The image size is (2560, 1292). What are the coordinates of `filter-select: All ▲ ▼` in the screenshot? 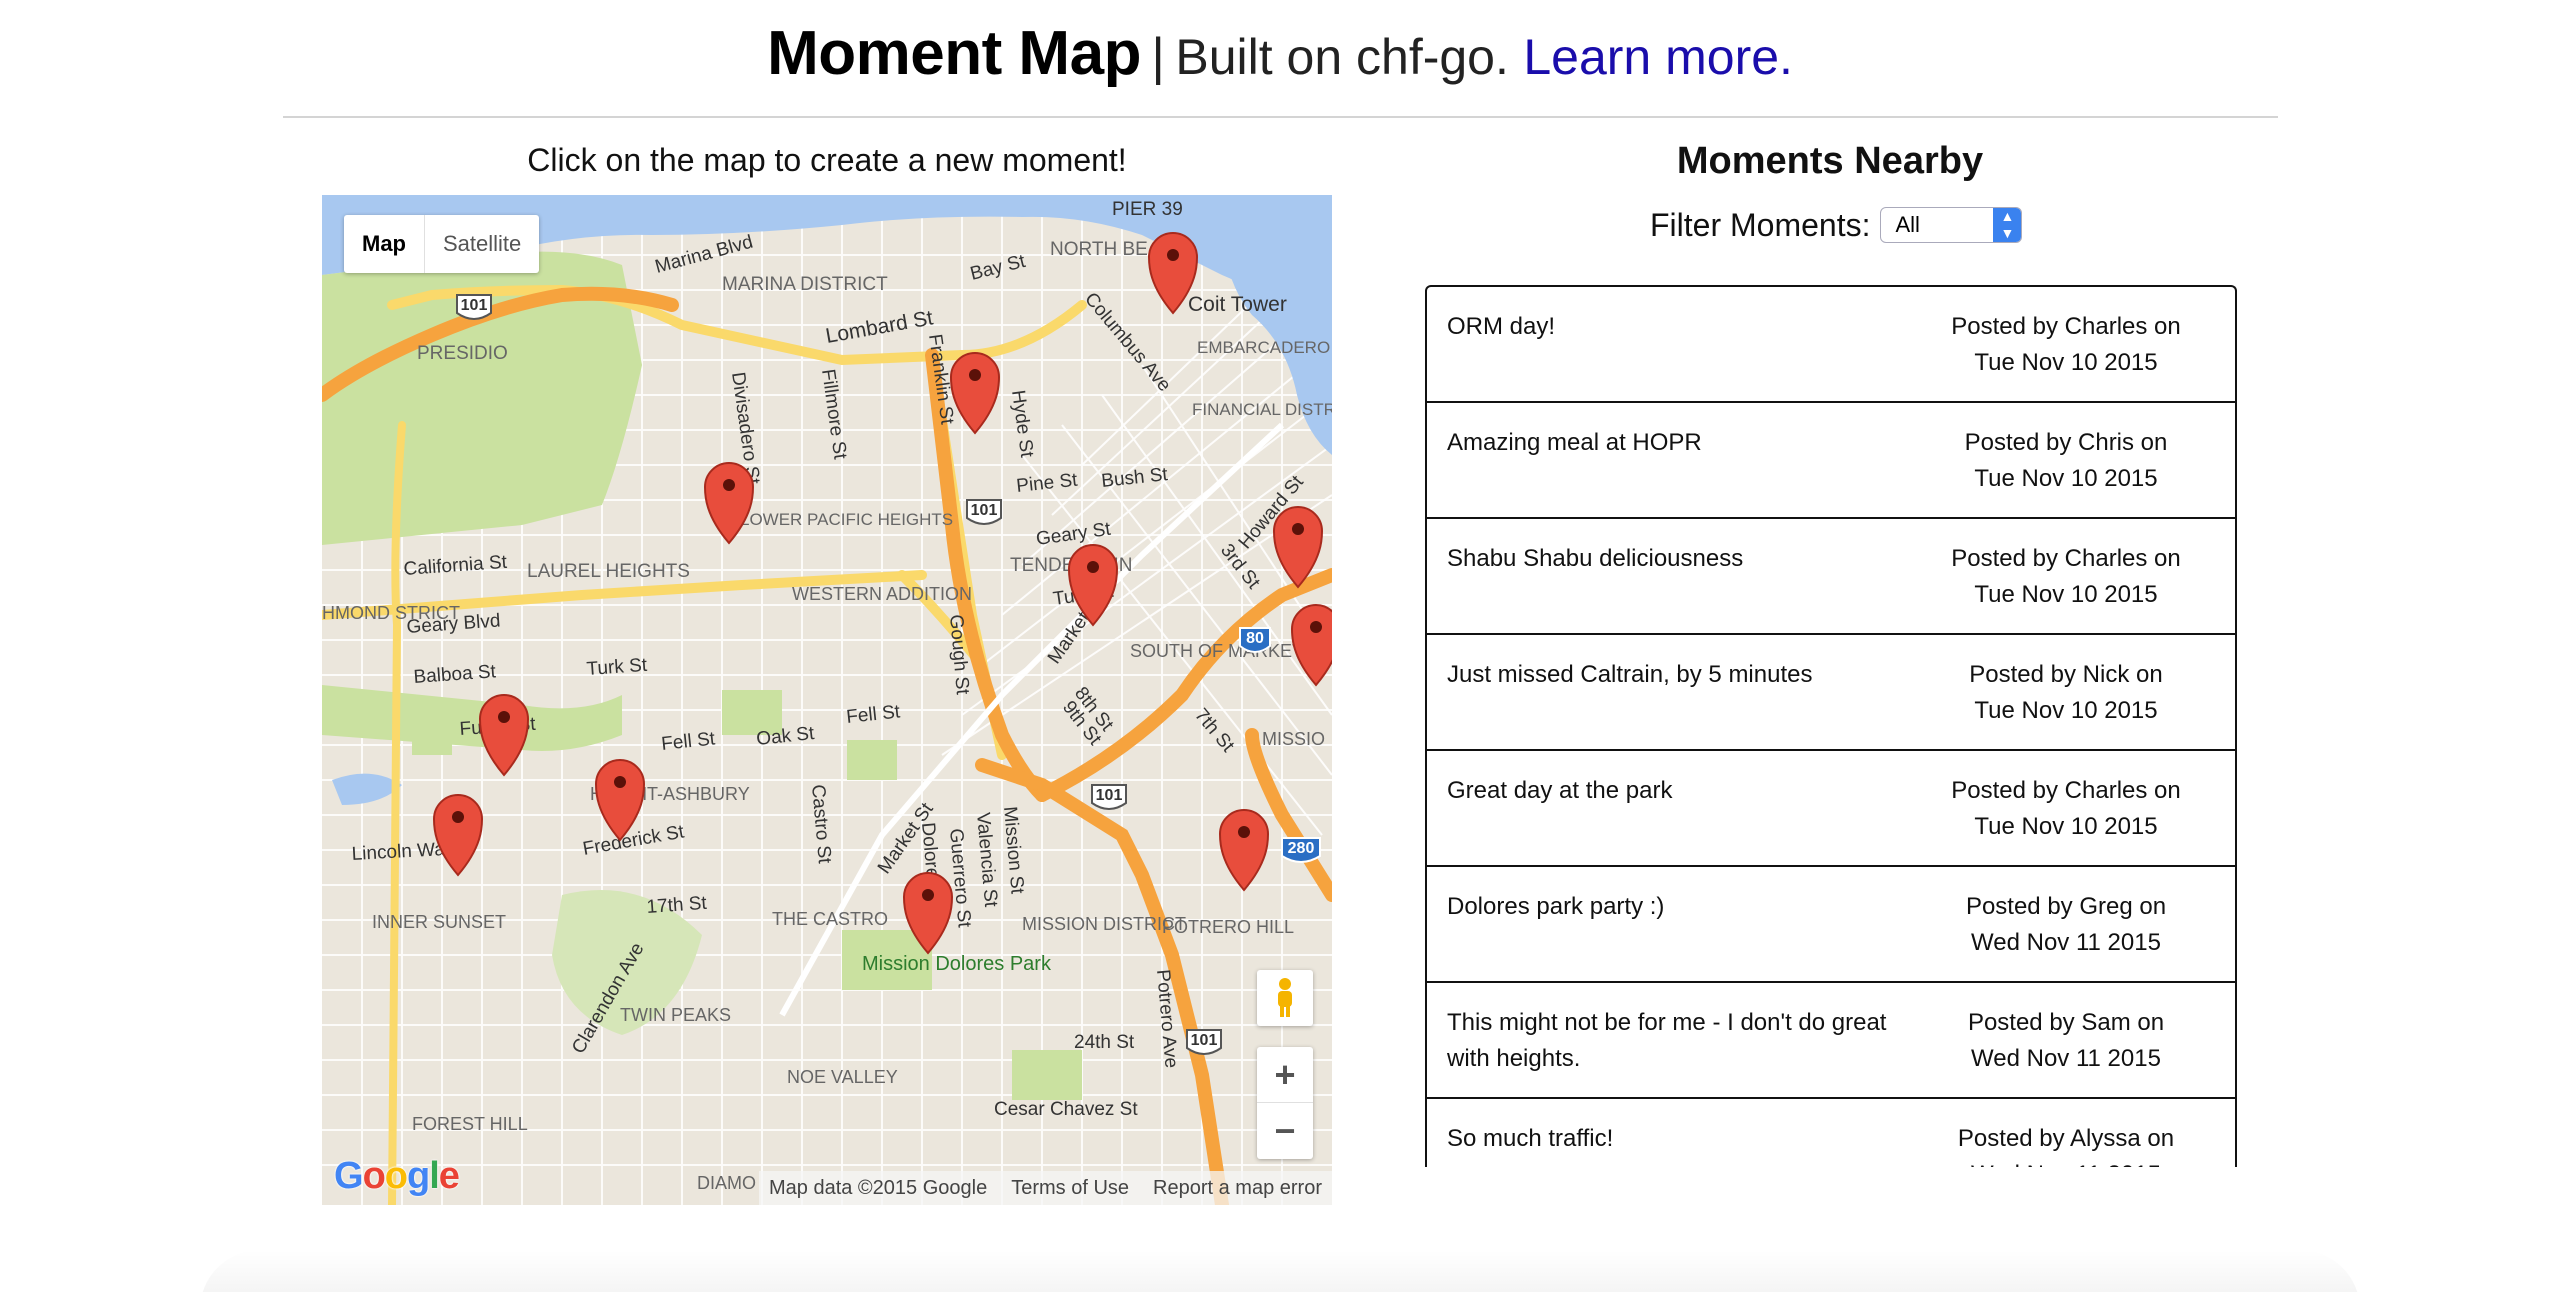 It's located at (1951, 225).